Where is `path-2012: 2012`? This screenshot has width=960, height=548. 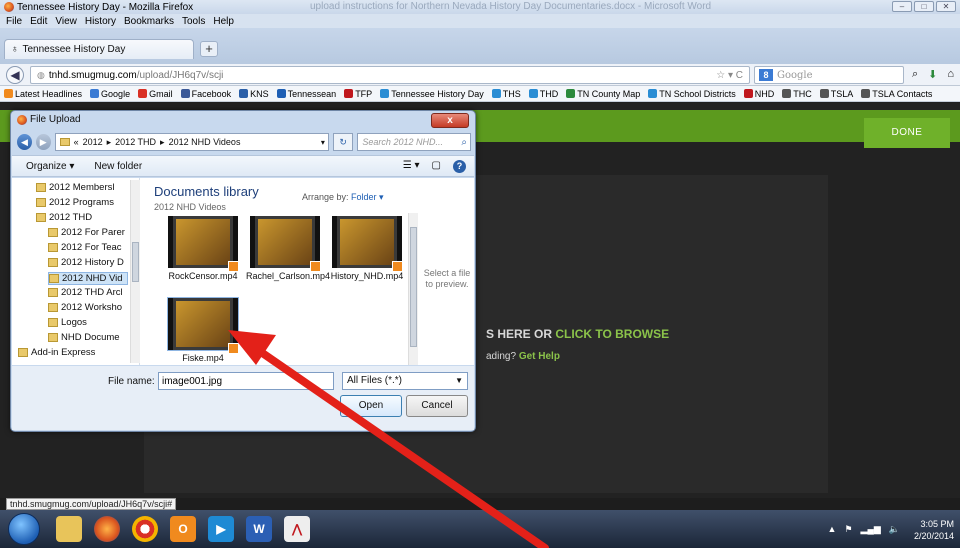 path-2012: 2012 is located at coordinates (93, 142).